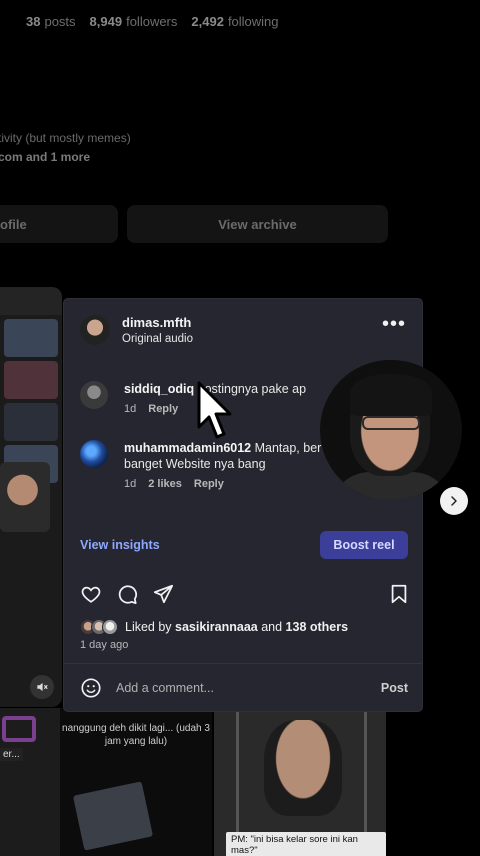 This screenshot has width=480, height=856. Describe the element at coordinates (306, 844) in the screenshot. I see `thumbnail-caption: PM: "ini bisa kelar sore ini kan mas?"` at that location.